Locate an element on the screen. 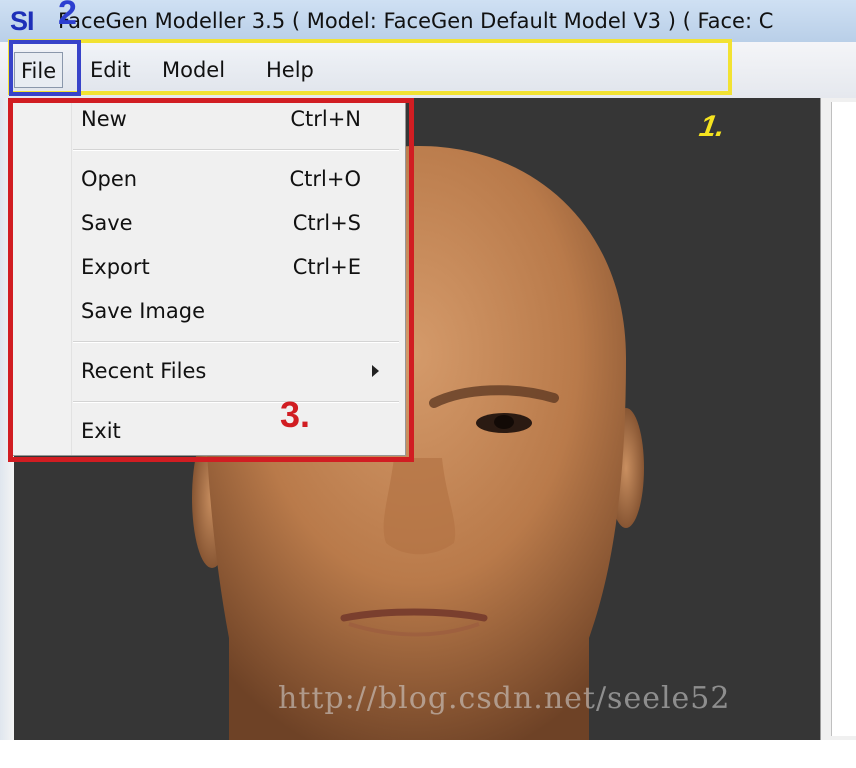 The image size is (856, 768). annotation-box-file is located at coordinates (45, 68).